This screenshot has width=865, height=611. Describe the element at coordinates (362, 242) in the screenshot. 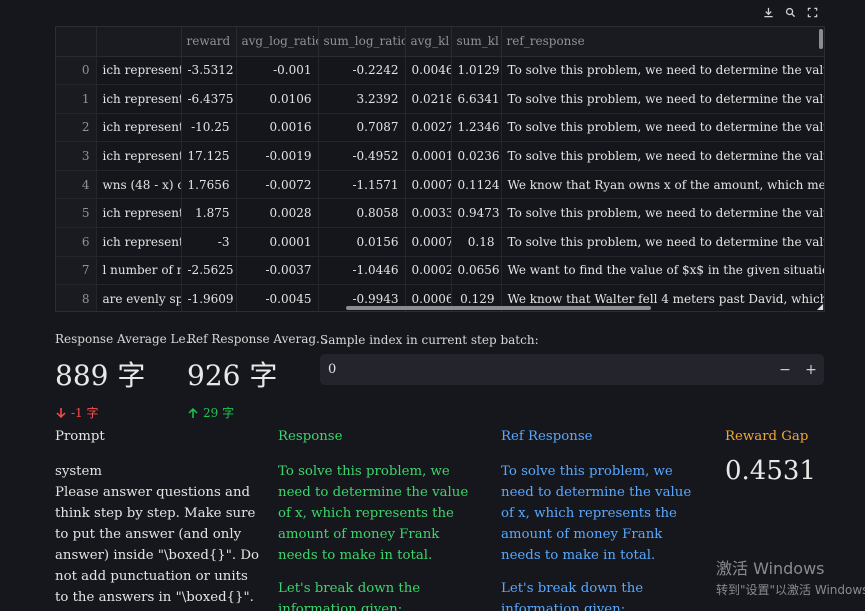

I see `sum-log-ratio-cell: 0.0156` at that location.